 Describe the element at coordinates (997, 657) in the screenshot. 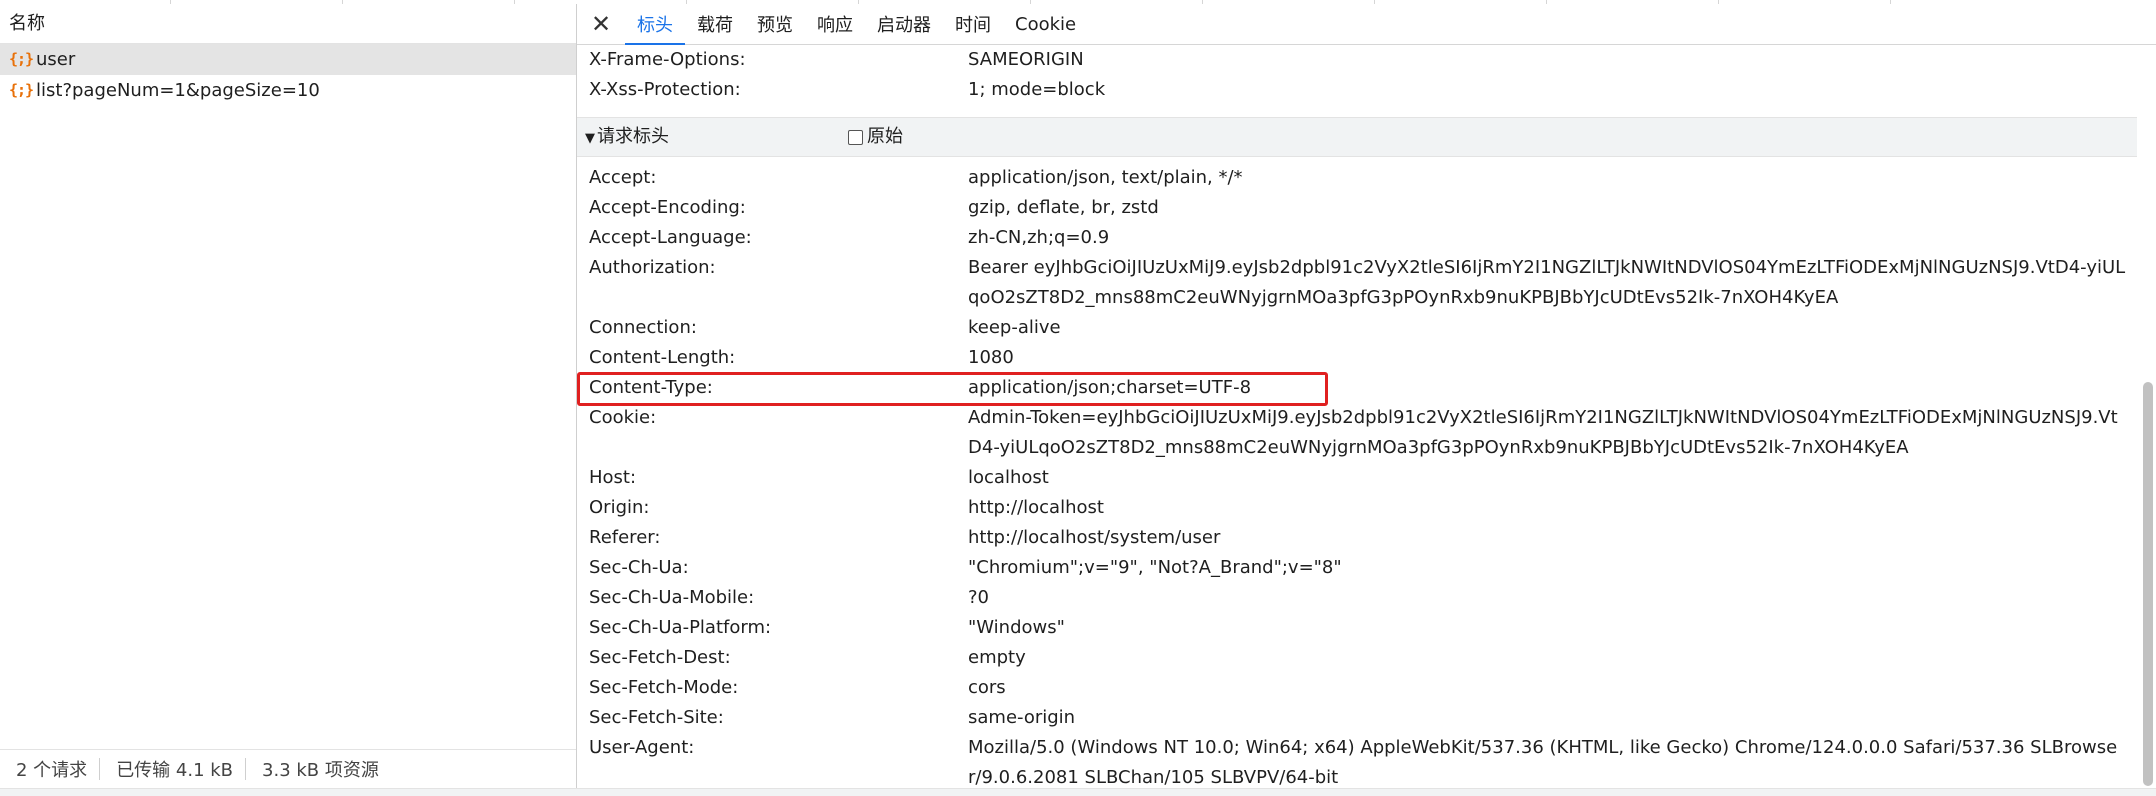

I see `header-value: empty` at that location.